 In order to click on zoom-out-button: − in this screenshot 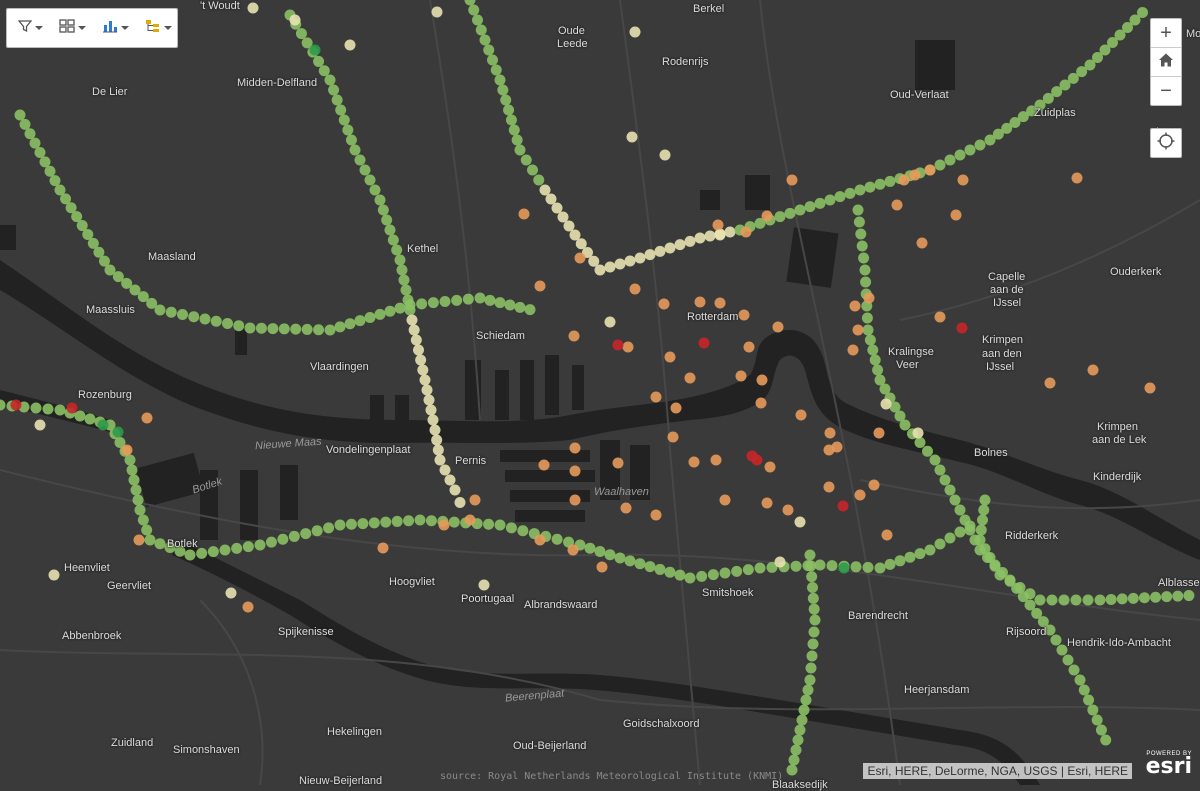, I will do `click(1166, 91)`.